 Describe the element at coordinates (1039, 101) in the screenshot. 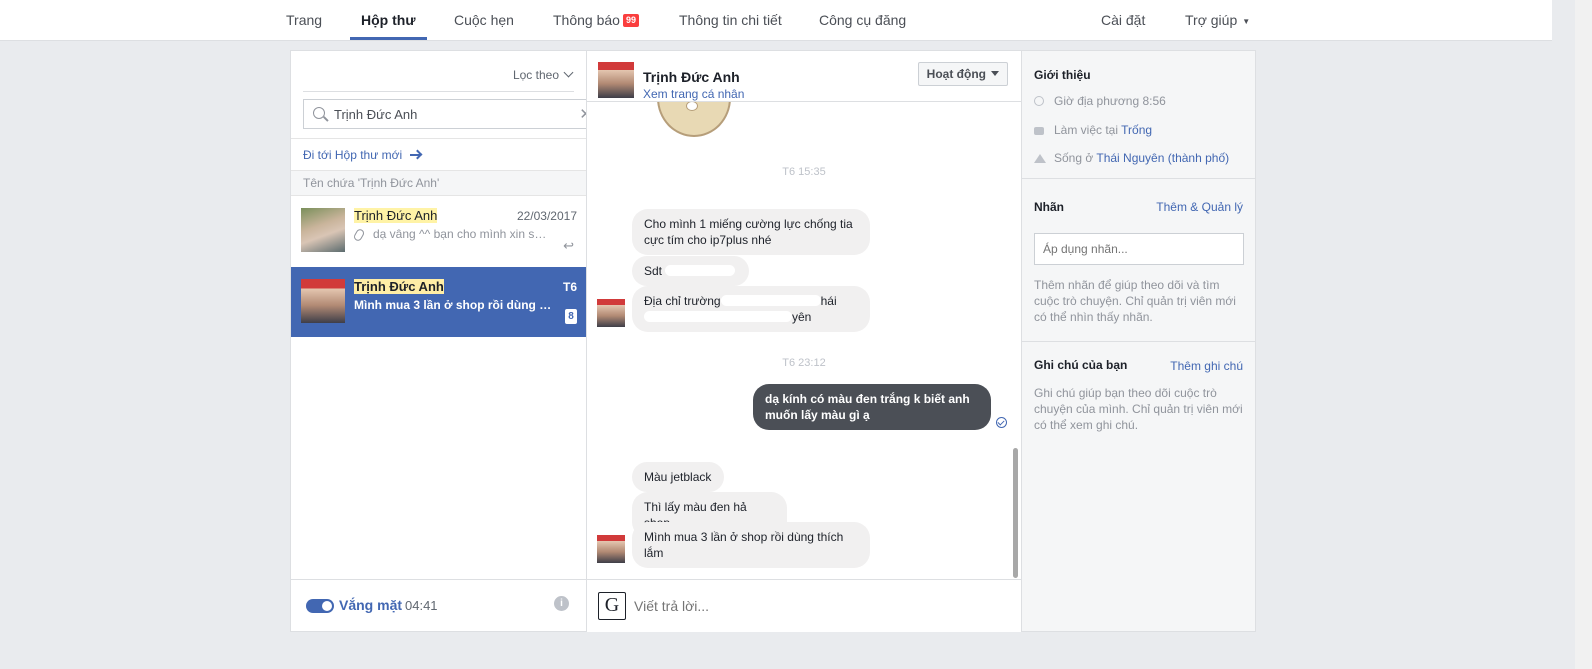

I see `clock-icon` at that location.